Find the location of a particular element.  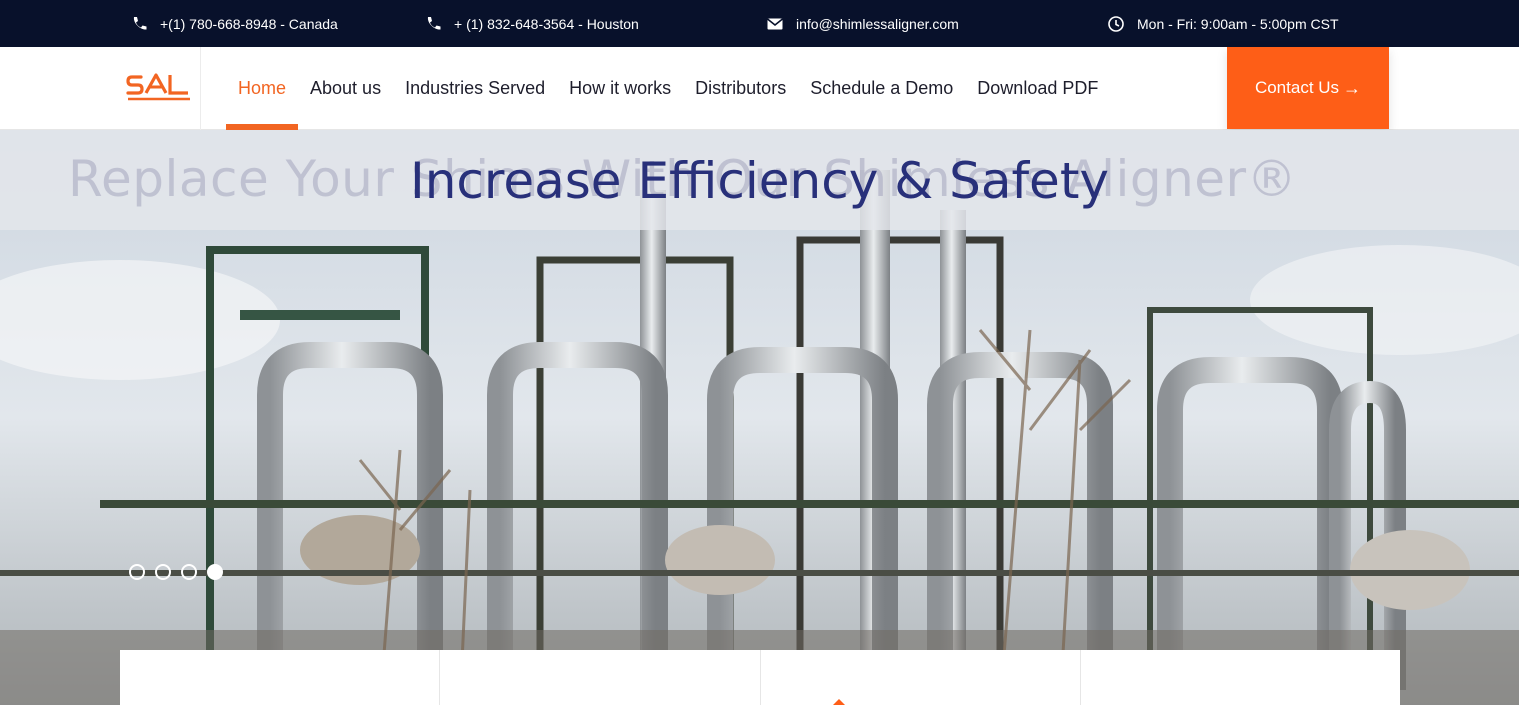

business-hours-text: Mon - Fri: 9:00am - 5:00pm CST is located at coordinates (1238, 23).